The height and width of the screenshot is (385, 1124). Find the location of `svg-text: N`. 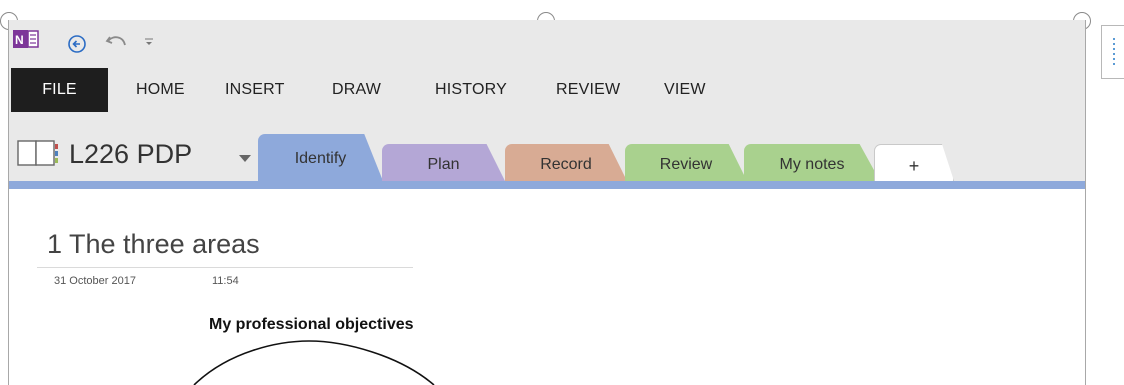

svg-text: N is located at coordinates (19, 40).